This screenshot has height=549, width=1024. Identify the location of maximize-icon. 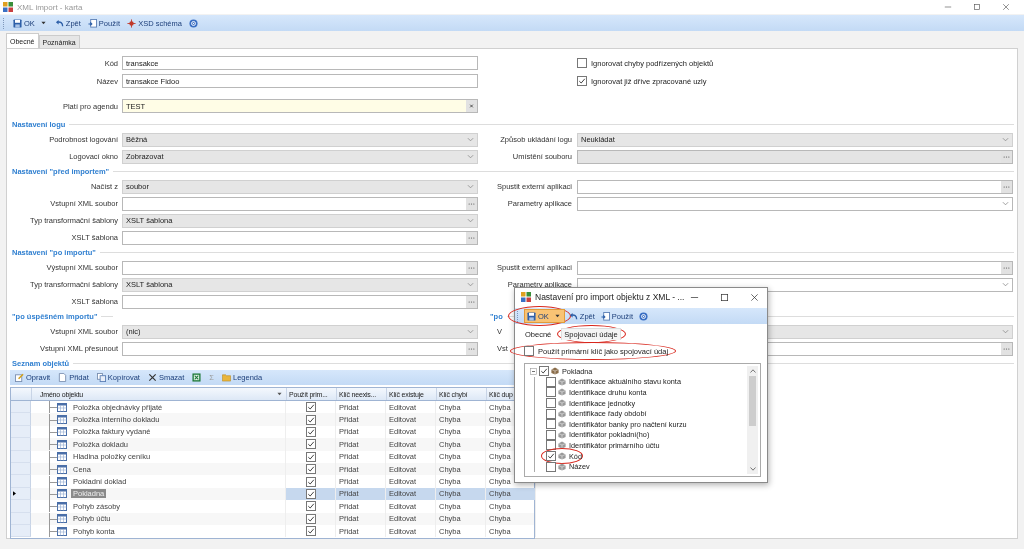
(724, 297).